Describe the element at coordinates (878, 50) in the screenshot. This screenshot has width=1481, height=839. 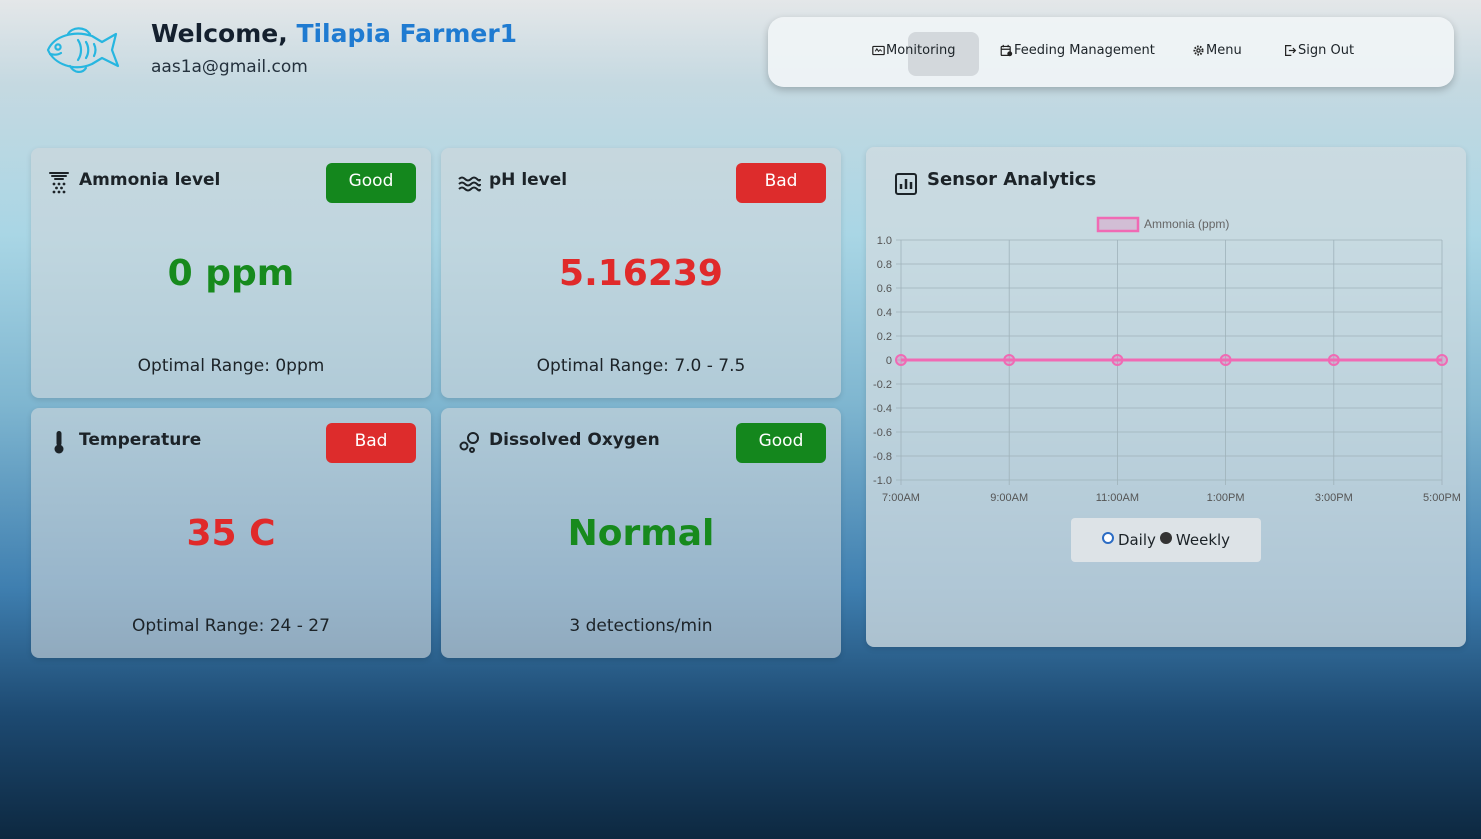
I see `monitor-icon` at that location.